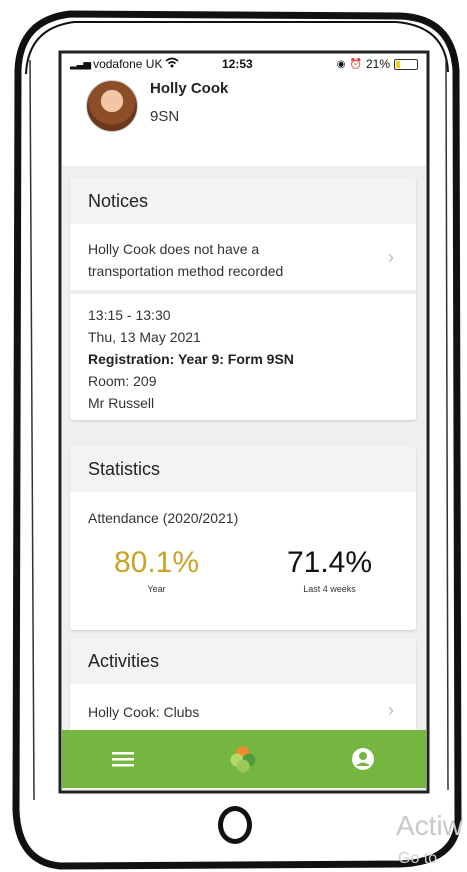  What do you see at coordinates (363, 759) in the screenshot?
I see `profile-icon` at bounding box center [363, 759].